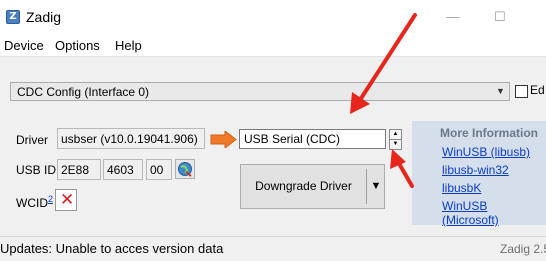 This screenshot has width=546, height=261. What do you see at coordinates (475, 170) in the screenshot?
I see `link-libusb-win32: libusb-win32` at bounding box center [475, 170].